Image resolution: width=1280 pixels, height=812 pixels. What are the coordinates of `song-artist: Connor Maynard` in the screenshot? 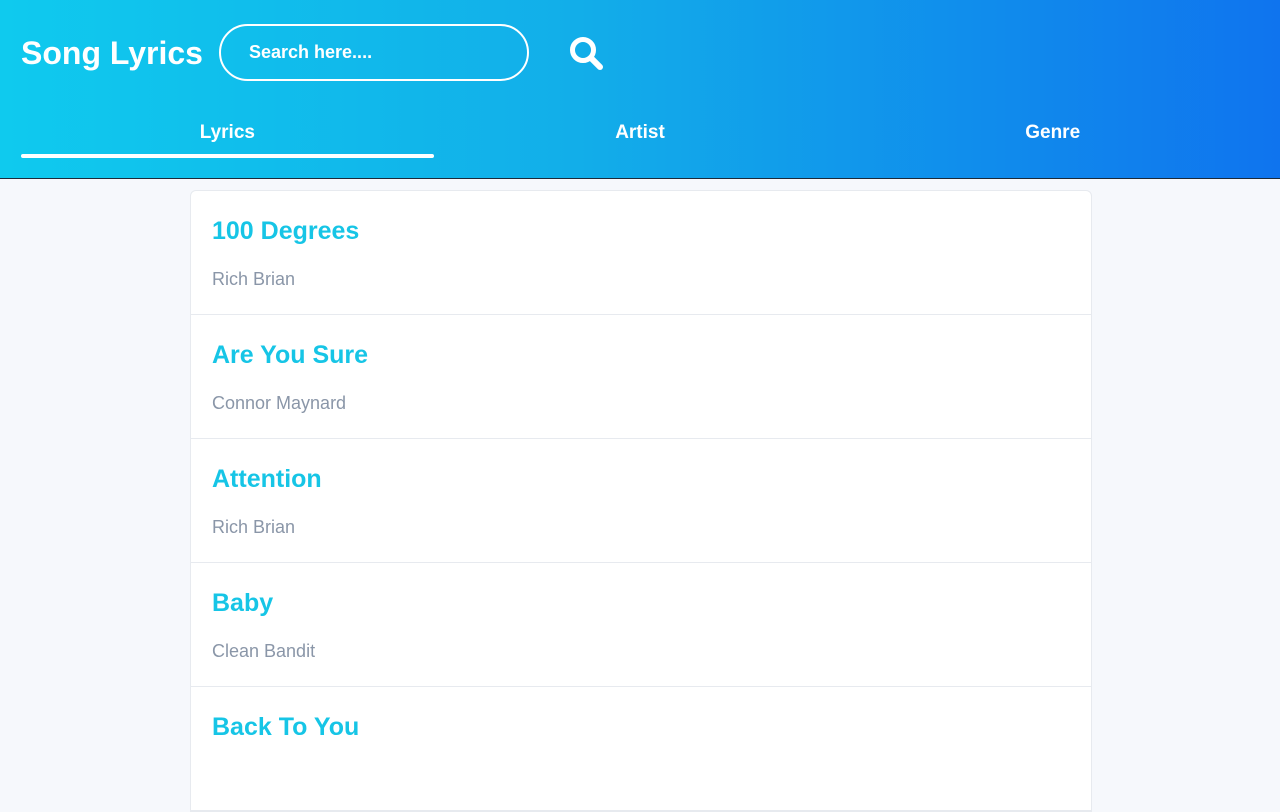 It's located at (279, 403).